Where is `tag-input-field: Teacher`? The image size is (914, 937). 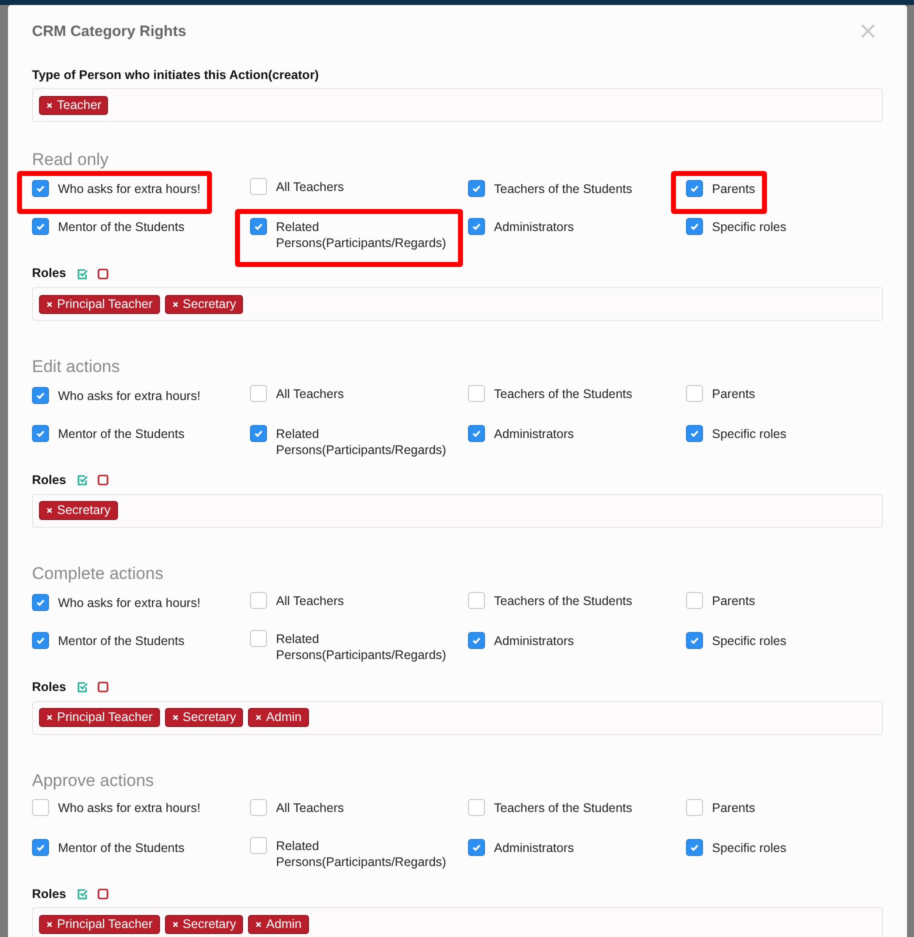 tag-input-field: Teacher is located at coordinates (457, 105).